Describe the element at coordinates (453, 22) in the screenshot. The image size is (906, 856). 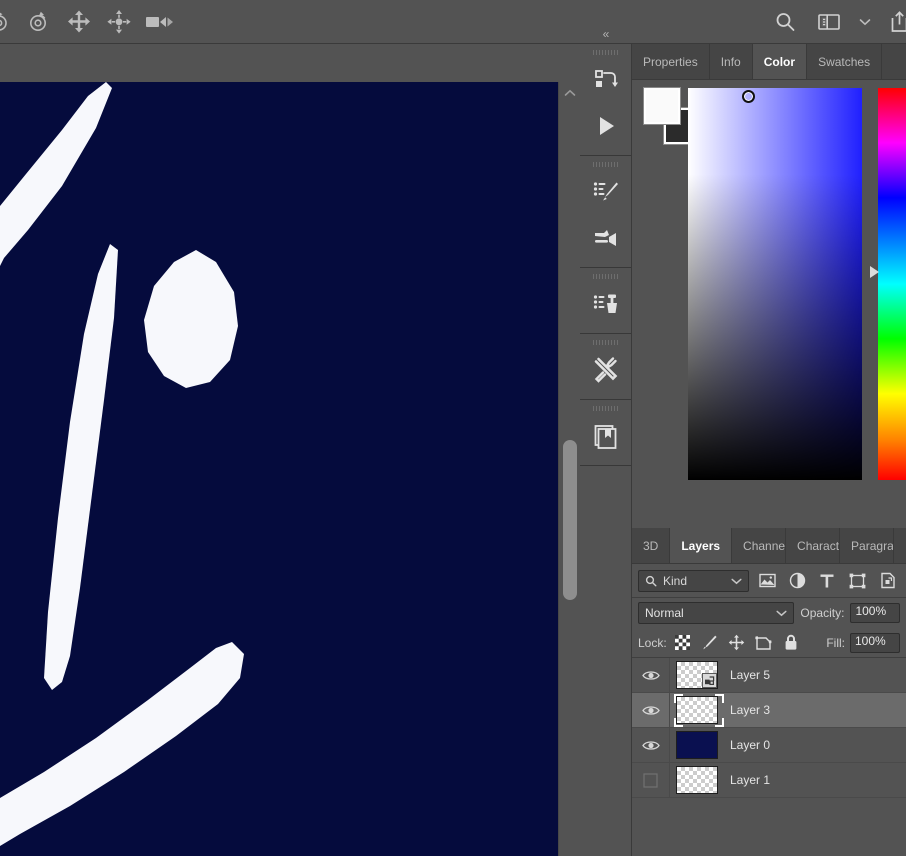
I see `options-bar` at that location.